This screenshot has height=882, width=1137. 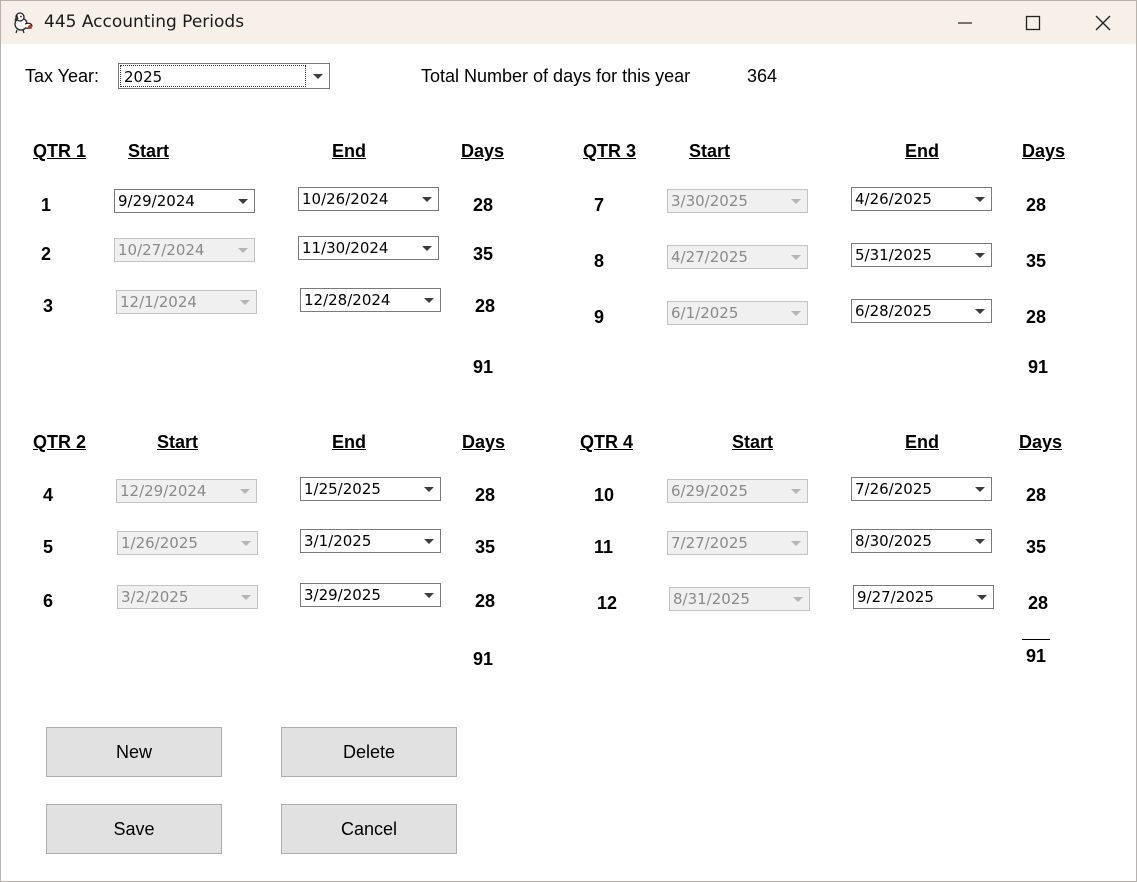 I want to click on qtr4-end-header: End, so click(x=922, y=442).